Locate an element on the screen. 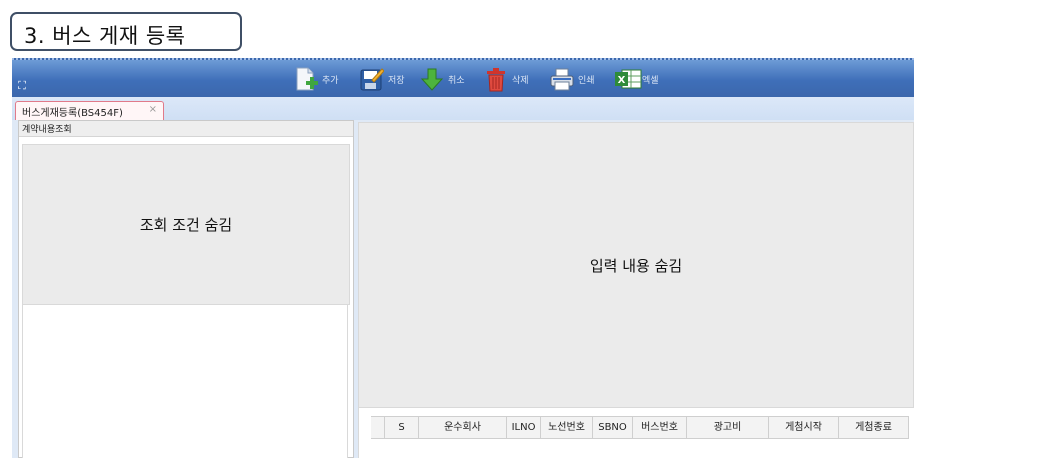 This screenshot has width=1052, height=458. grid-header-company: 운수회사 is located at coordinates (463, 427).